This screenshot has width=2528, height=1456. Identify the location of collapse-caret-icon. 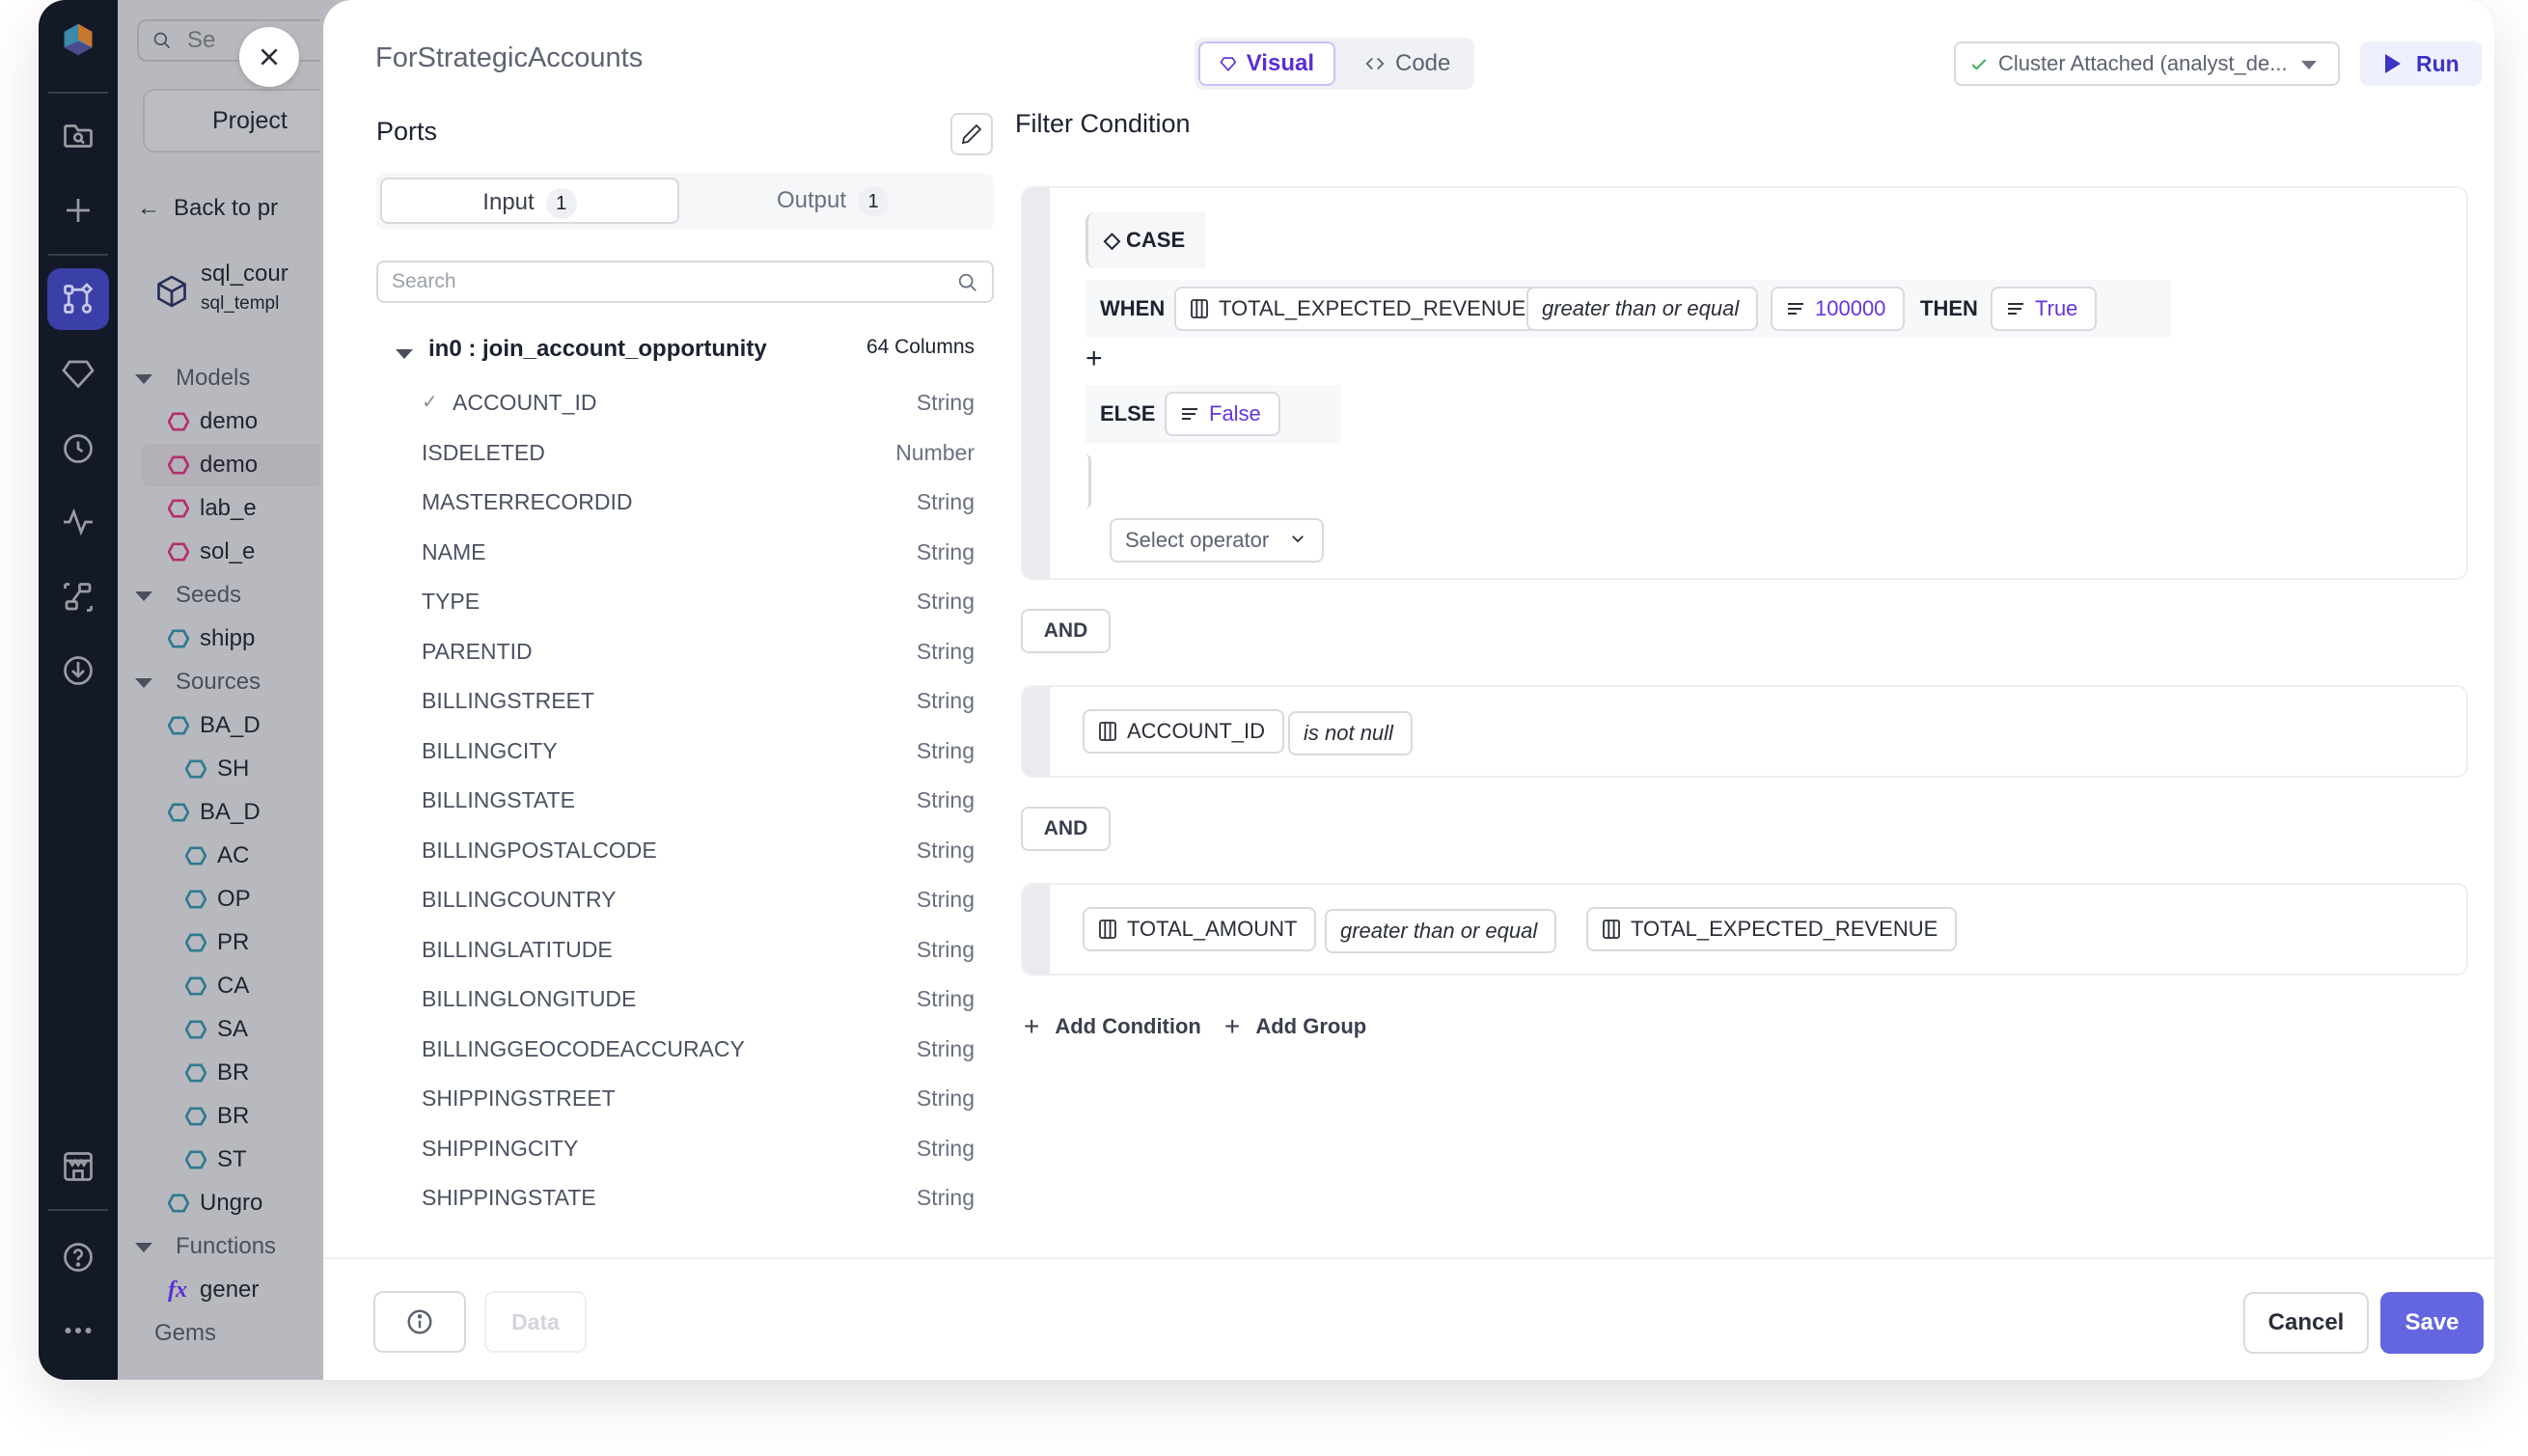
(404, 354).